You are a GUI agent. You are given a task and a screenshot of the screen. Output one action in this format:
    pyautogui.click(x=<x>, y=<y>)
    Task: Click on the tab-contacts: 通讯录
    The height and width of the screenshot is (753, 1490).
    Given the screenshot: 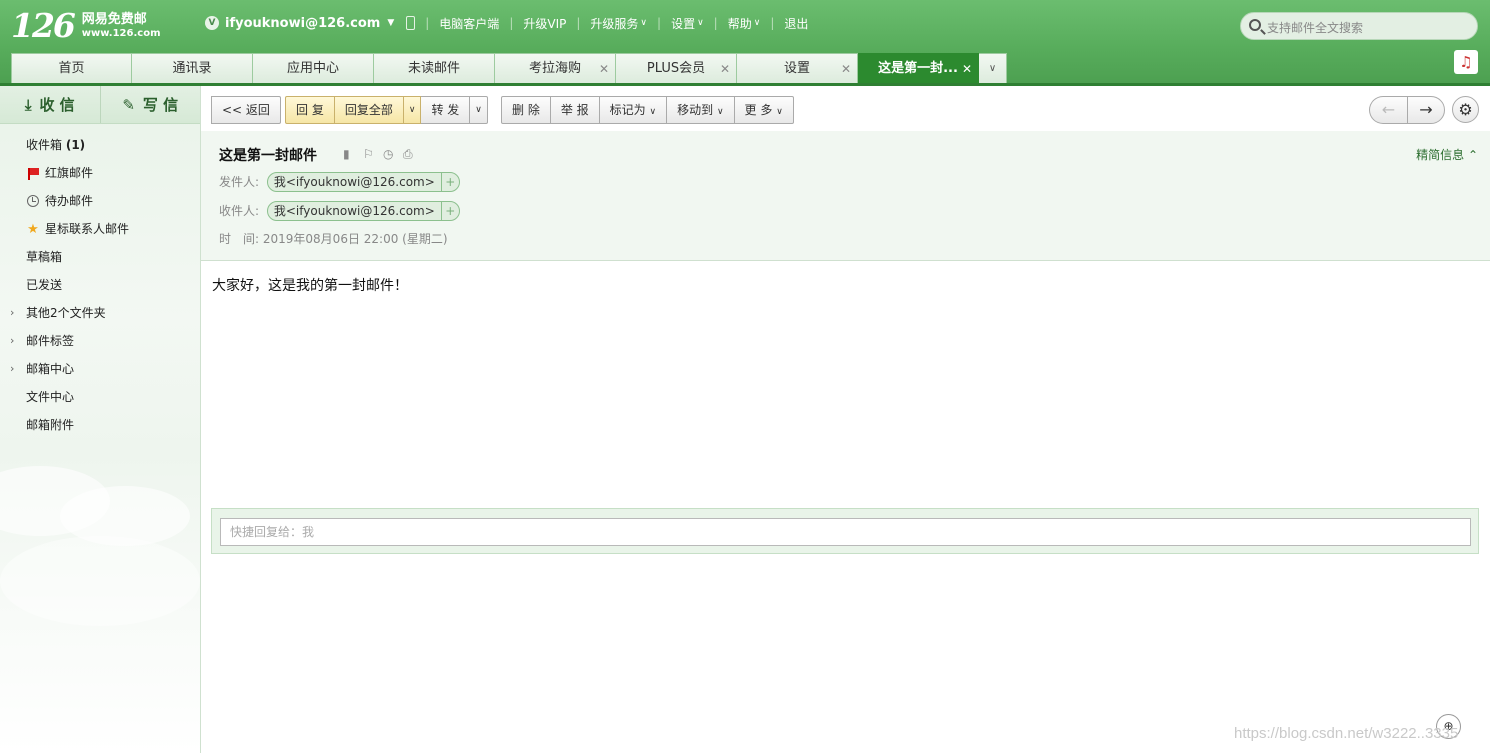 What is the action you would take?
    pyautogui.click(x=192, y=68)
    